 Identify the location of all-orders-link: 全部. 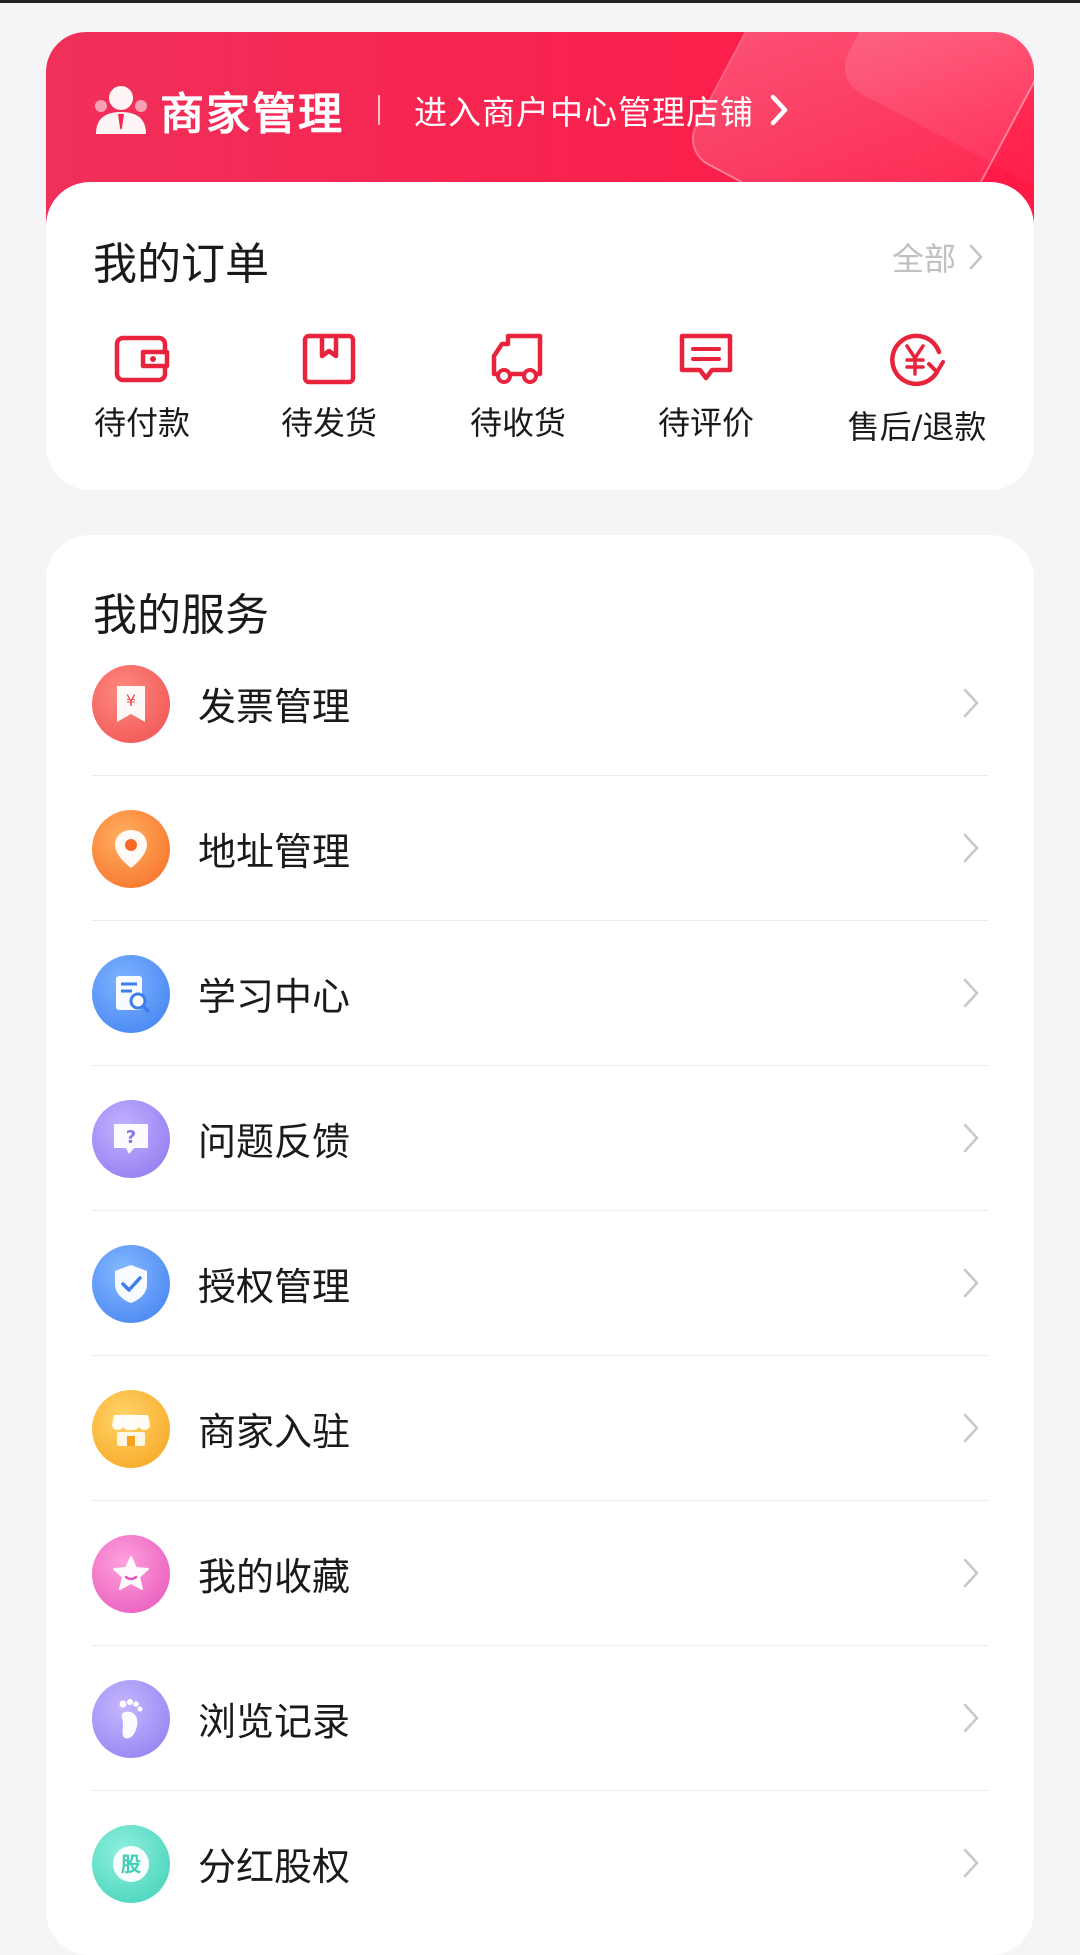
(938, 257).